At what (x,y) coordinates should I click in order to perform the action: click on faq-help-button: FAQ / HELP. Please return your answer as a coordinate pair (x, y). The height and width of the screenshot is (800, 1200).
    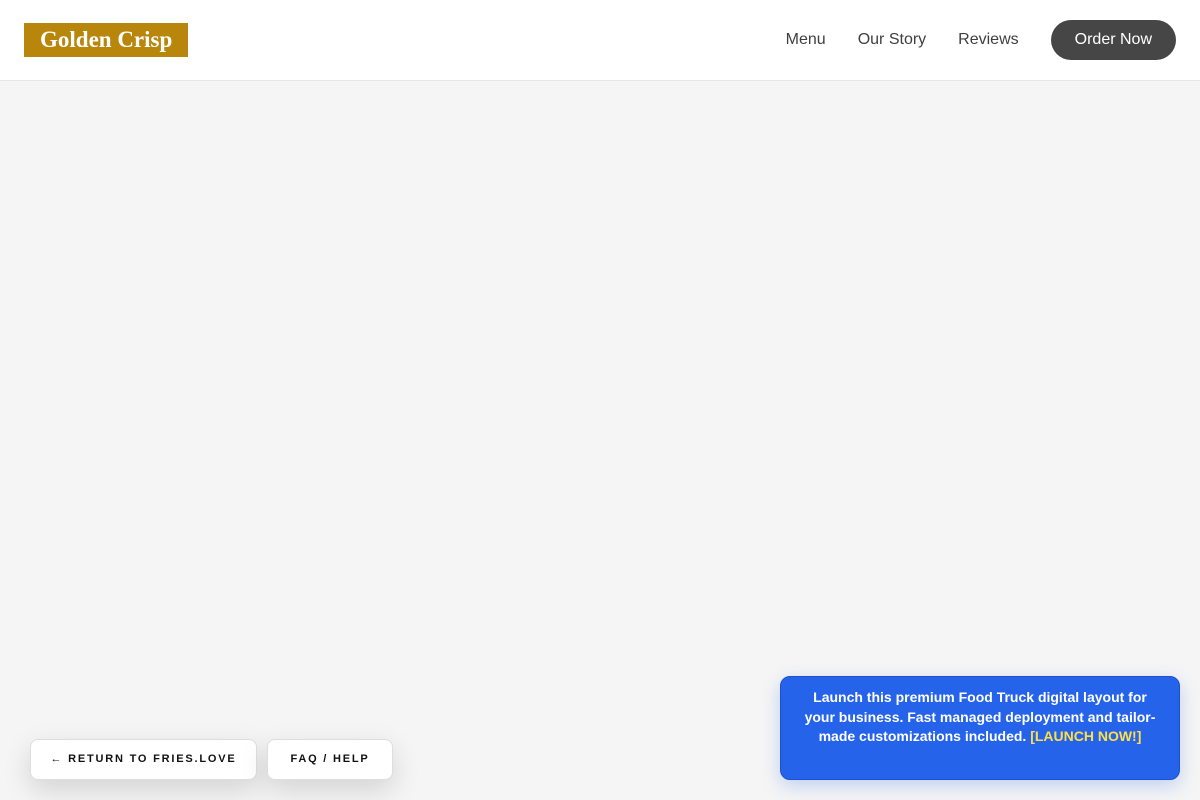
    Looking at the image, I should click on (330, 759).